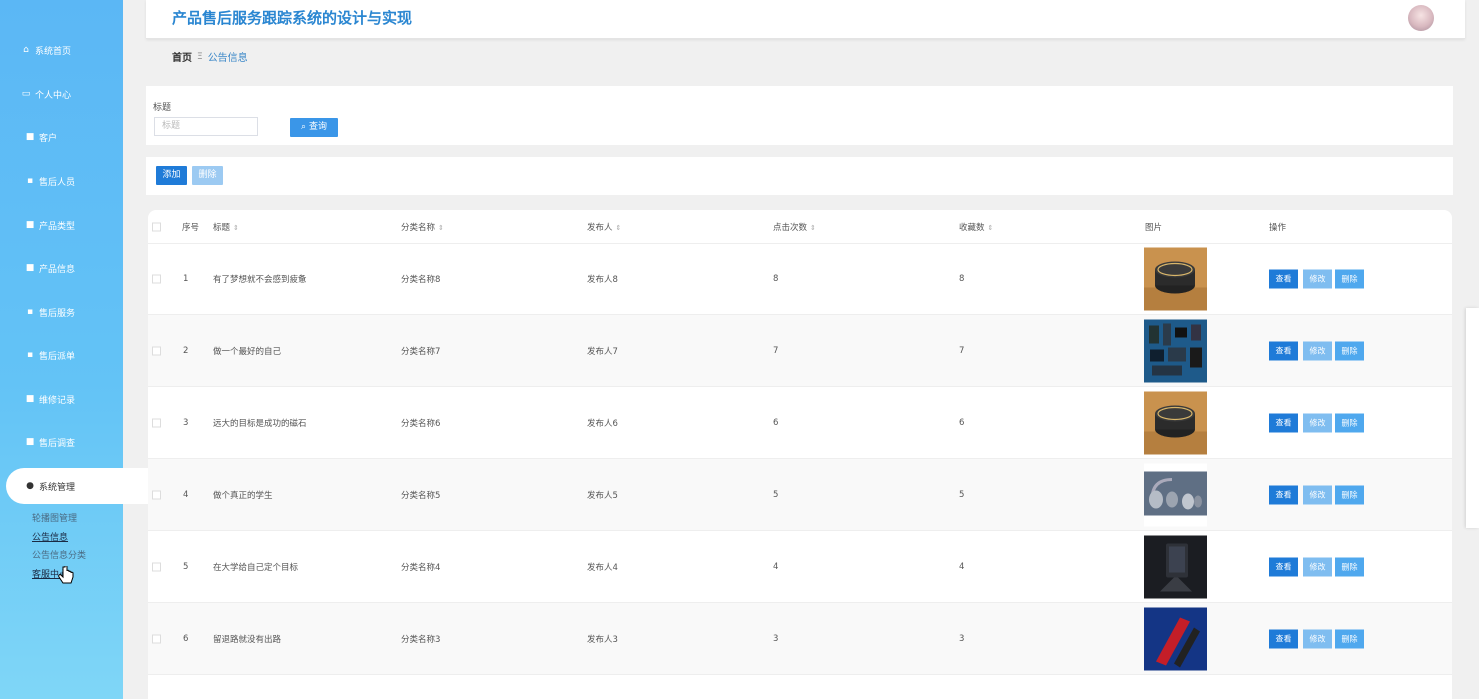 This screenshot has height=699, width=1479. I want to click on submenu-item-notice: 公告信息, so click(59, 538).